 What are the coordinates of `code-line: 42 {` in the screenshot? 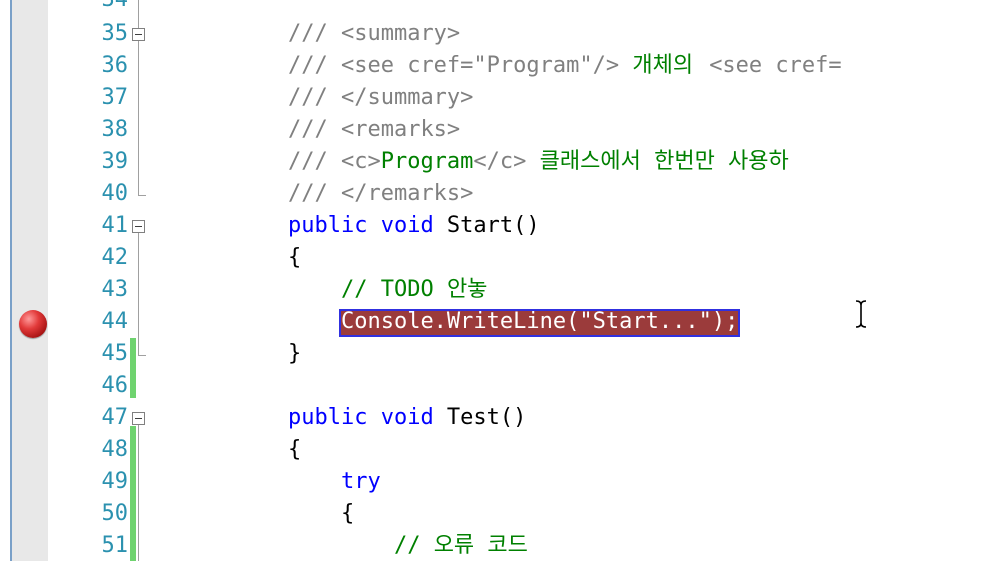 It's located at (491, 258).